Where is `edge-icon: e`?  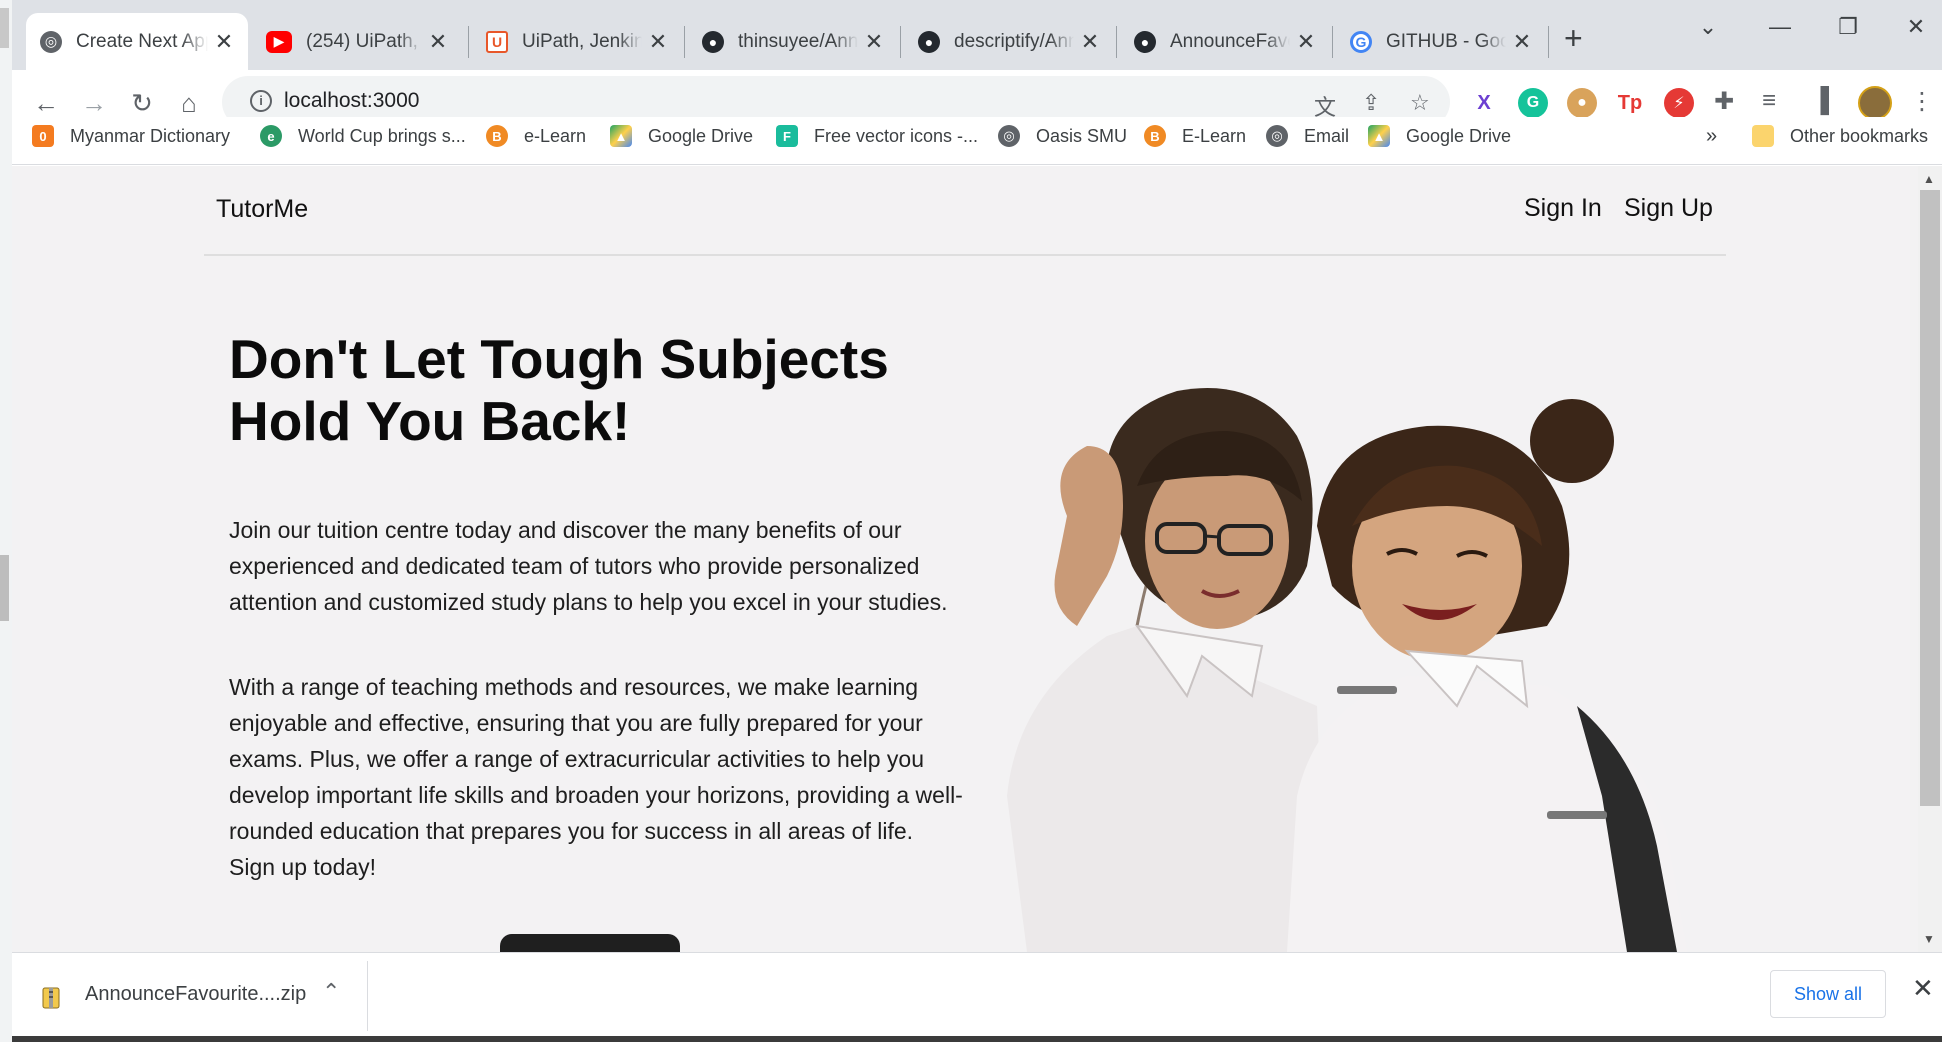
edge-icon: e is located at coordinates (271, 136).